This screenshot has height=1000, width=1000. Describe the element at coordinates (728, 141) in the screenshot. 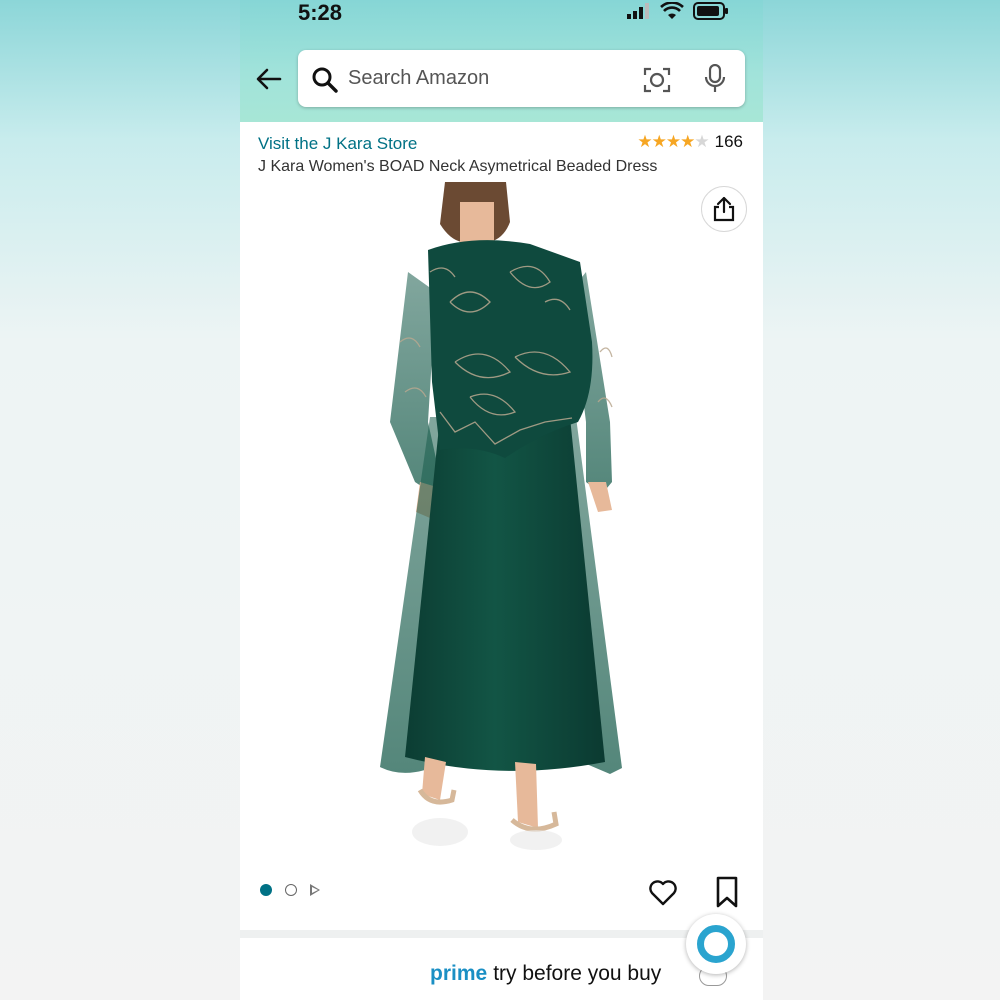

I see `review-count: 166` at that location.